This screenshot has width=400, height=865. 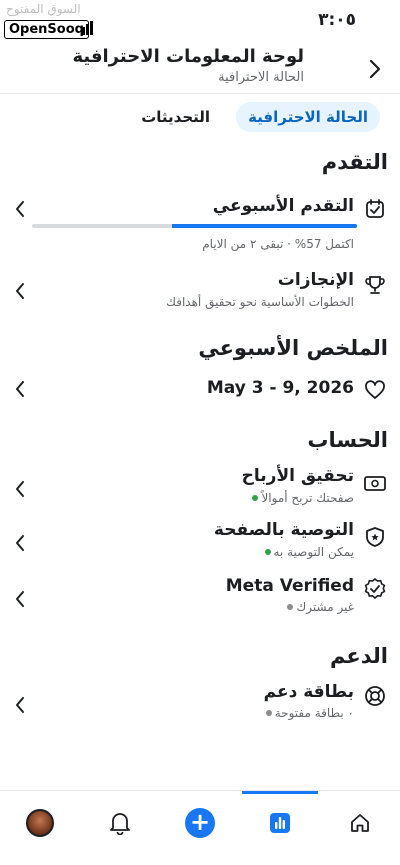 I want to click on section-title-support: الدعم, so click(x=358, y=656).